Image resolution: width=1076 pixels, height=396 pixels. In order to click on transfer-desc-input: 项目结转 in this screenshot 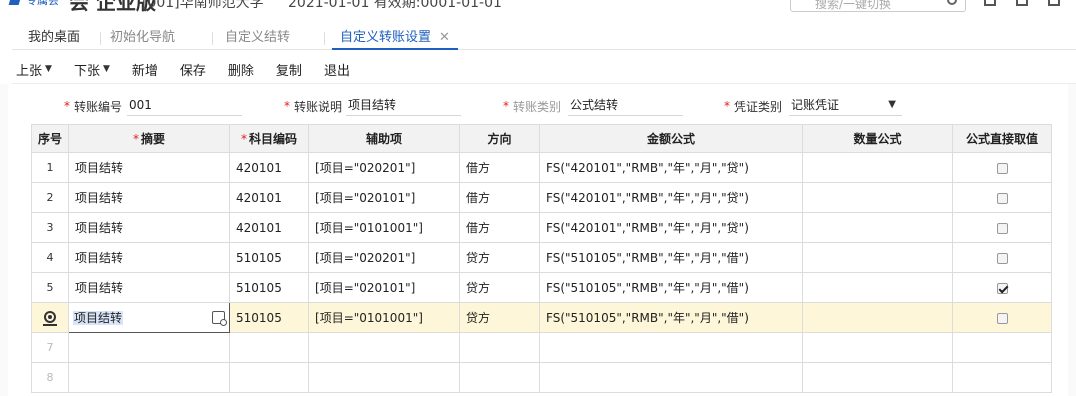, I will do `click(403, 105)`.